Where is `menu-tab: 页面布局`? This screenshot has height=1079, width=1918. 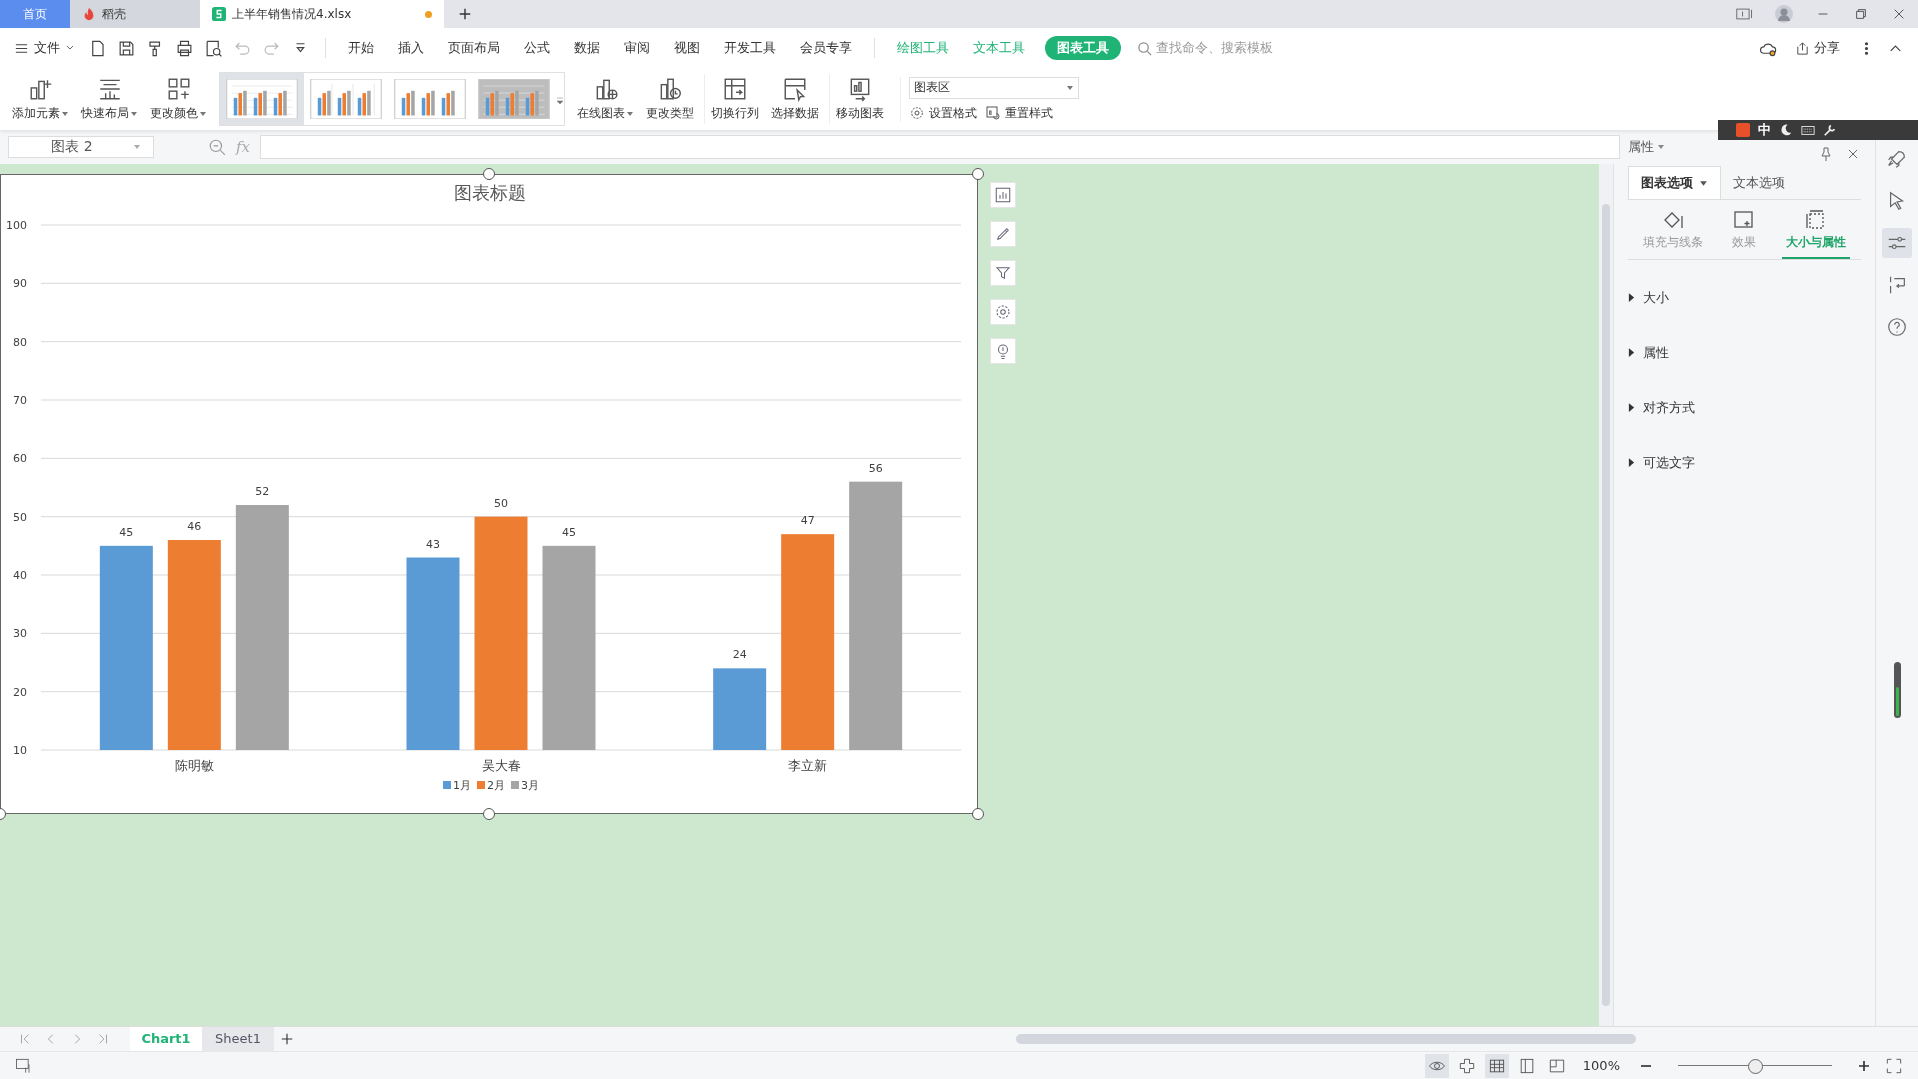
menu-tab: 页面布局 is located at coordinates (474, 48).